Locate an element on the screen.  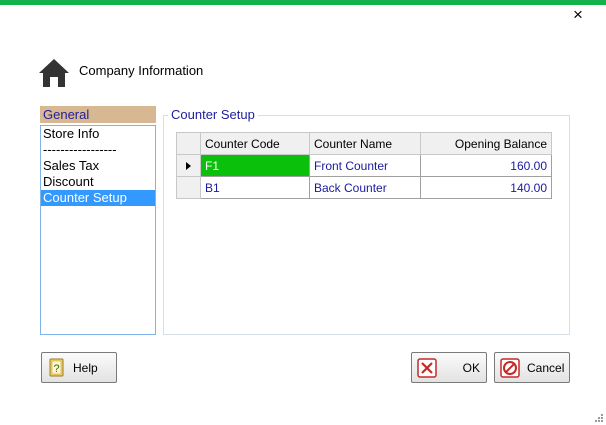
group-title: Counter Setup is located at coordinates (213, 114).